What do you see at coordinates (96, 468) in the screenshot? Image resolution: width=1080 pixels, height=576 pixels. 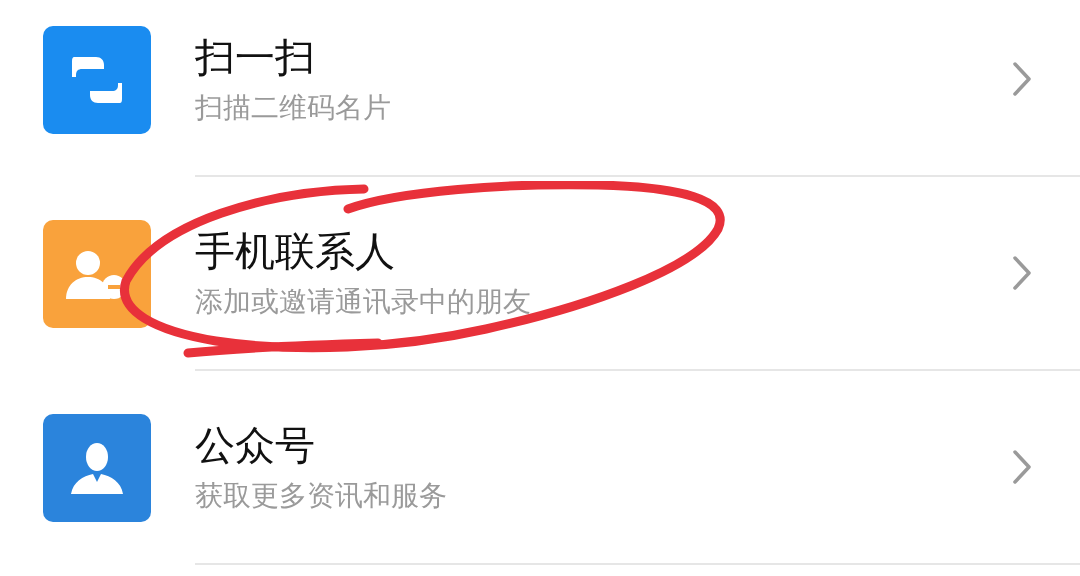 I see `person-icon` at bounding box center [96, 468].